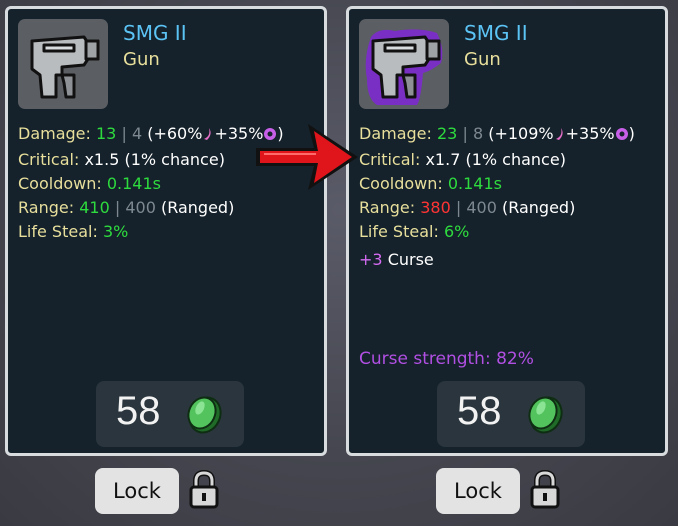 The width and height of the screenshot is (678, 526). I want to click on stat-life-steal: Life Steal: 3%, so click(73, 231).